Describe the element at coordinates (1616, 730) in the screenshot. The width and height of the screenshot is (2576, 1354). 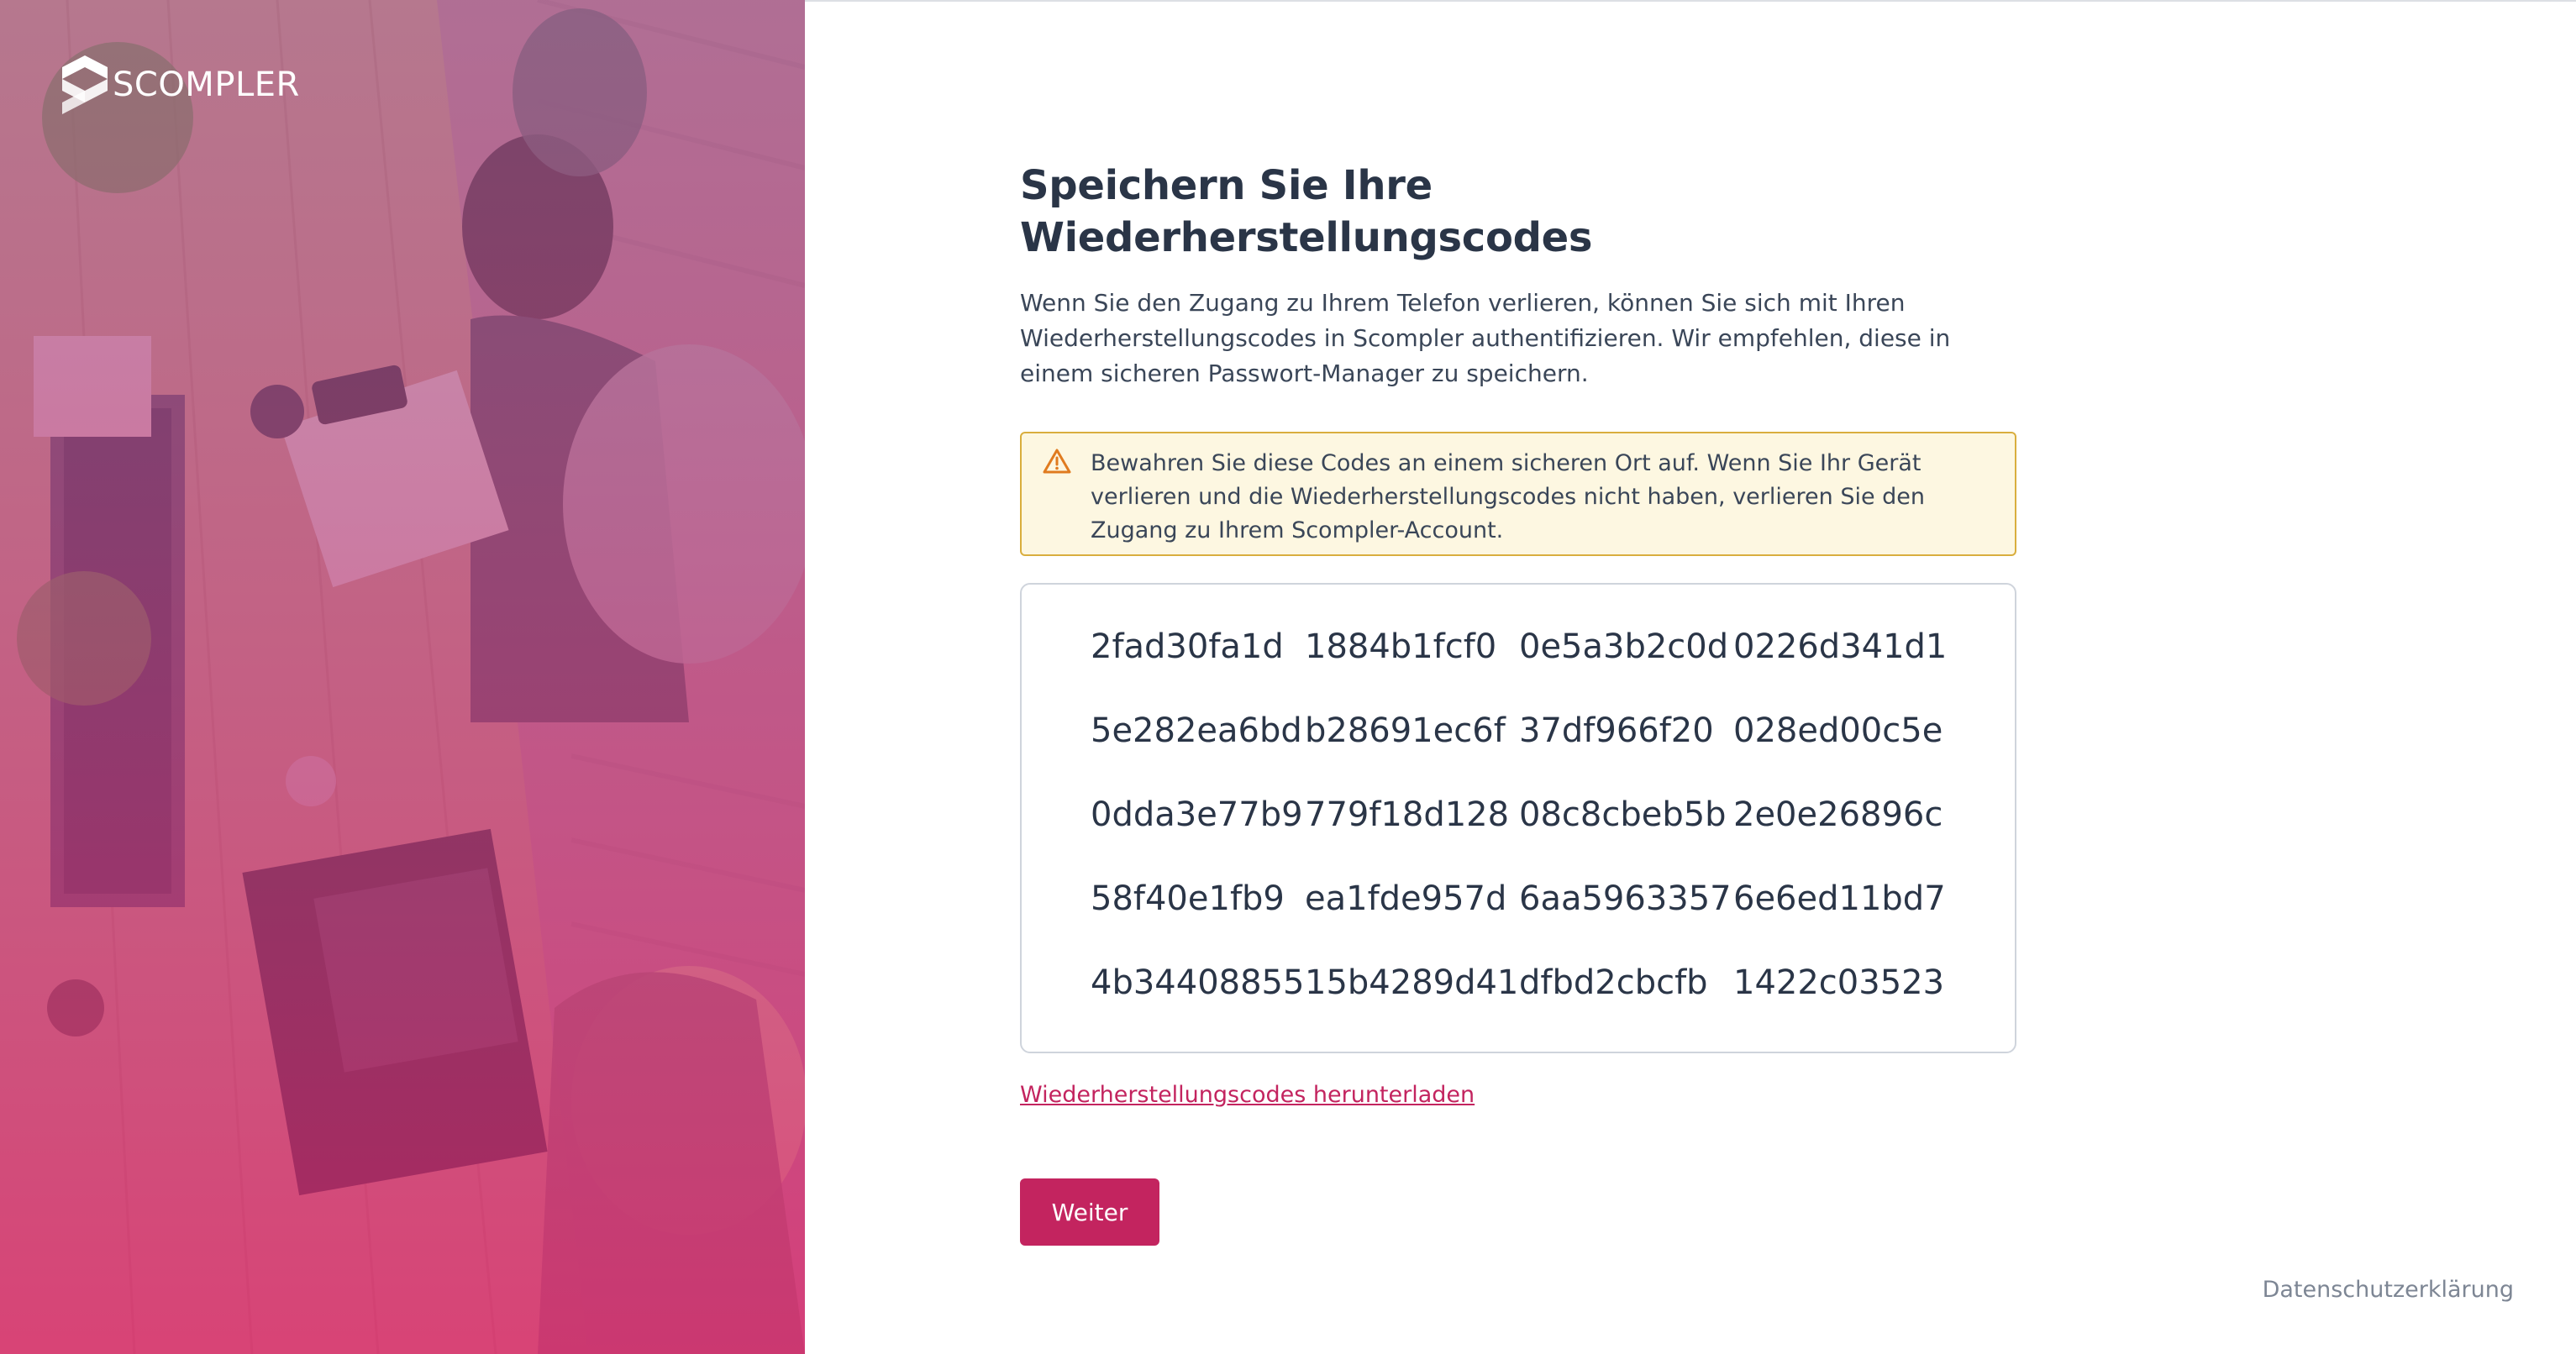
I see `recovery-code: 37df966f20` at that location.